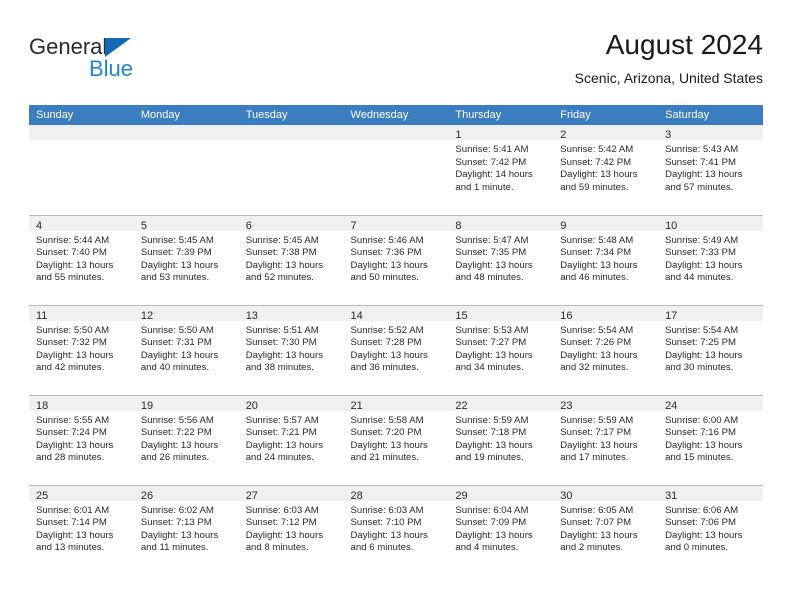  What do you see at coordinates (386, 253) in the screenshot?
I see `sunset-text: Sunset: 7:36 PM` at bounding box center [386, 253].